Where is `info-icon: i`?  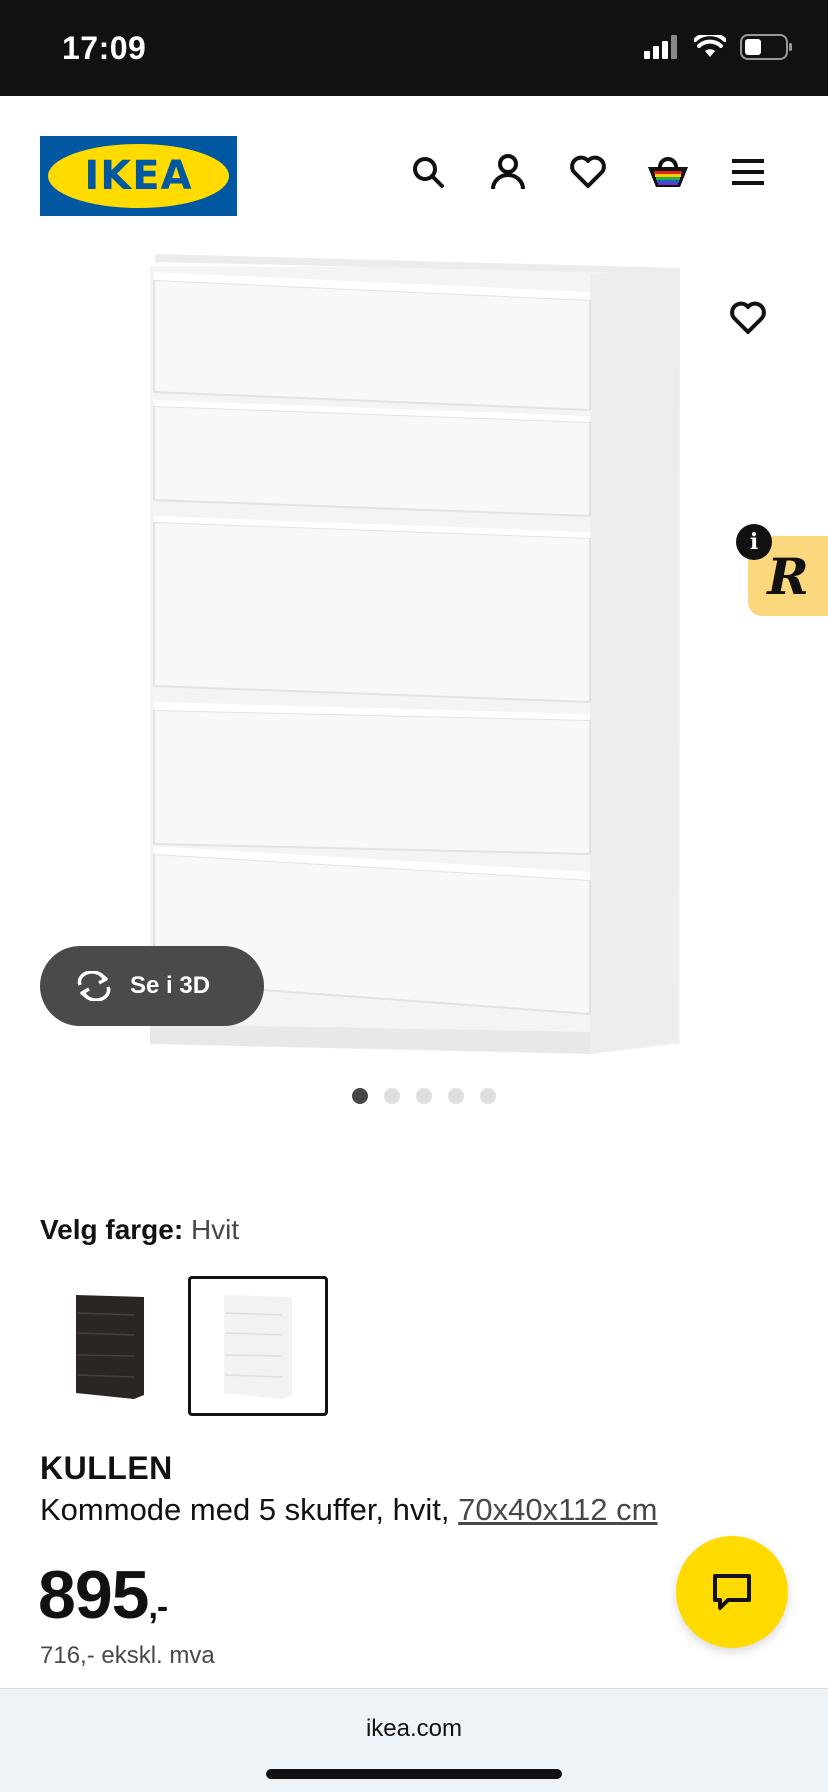
info-icon: i is located at coordinates (754, 542).